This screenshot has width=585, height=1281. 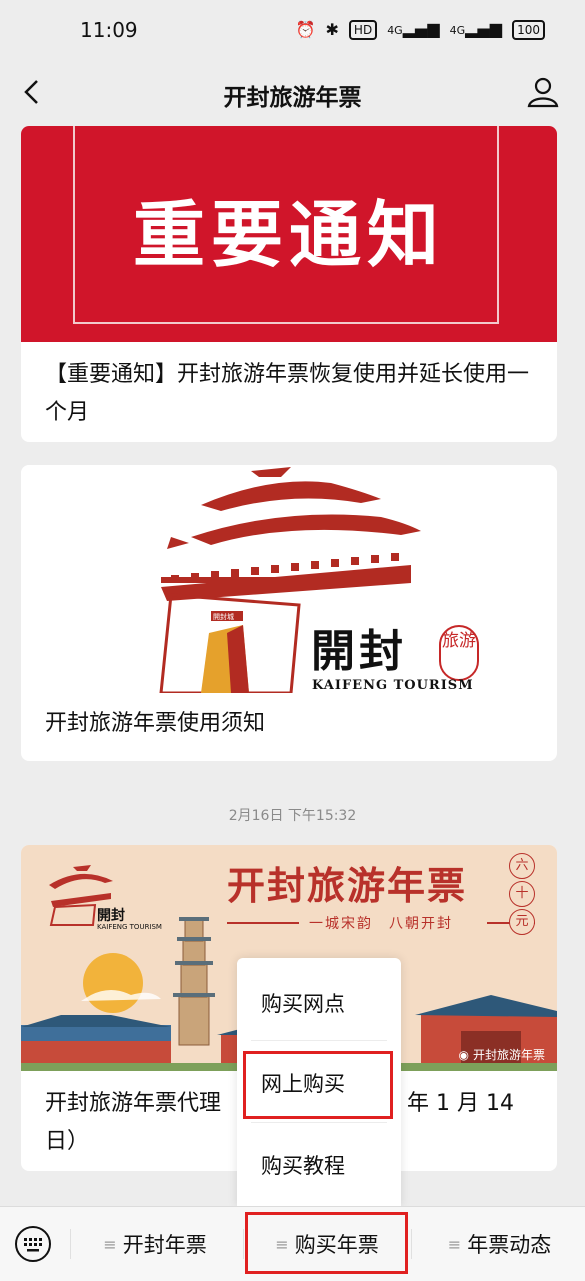 What do you see at coordinates (332, 29) in the screenshot?
I see `bluetooth-icon: ✱` at bounding box center [332, 29].